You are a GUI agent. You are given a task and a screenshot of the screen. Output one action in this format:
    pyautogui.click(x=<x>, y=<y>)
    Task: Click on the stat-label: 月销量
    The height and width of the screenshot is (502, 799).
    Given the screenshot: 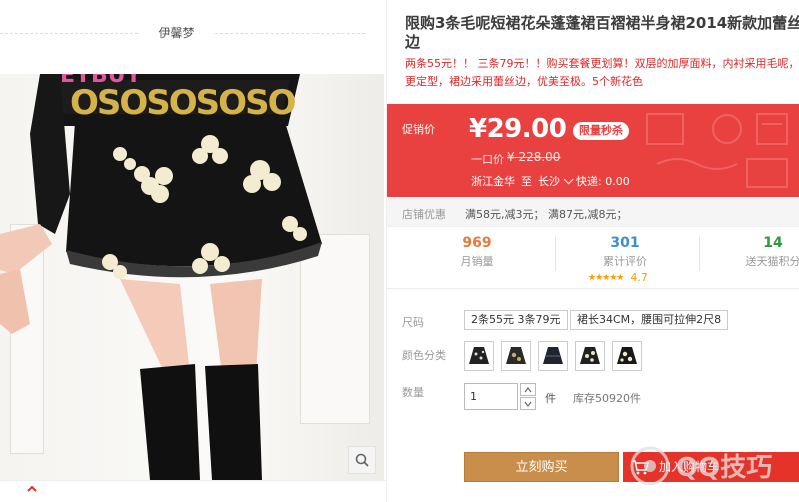 What is the action you would take?
    pyautogui.click(x=477, y=261)
    